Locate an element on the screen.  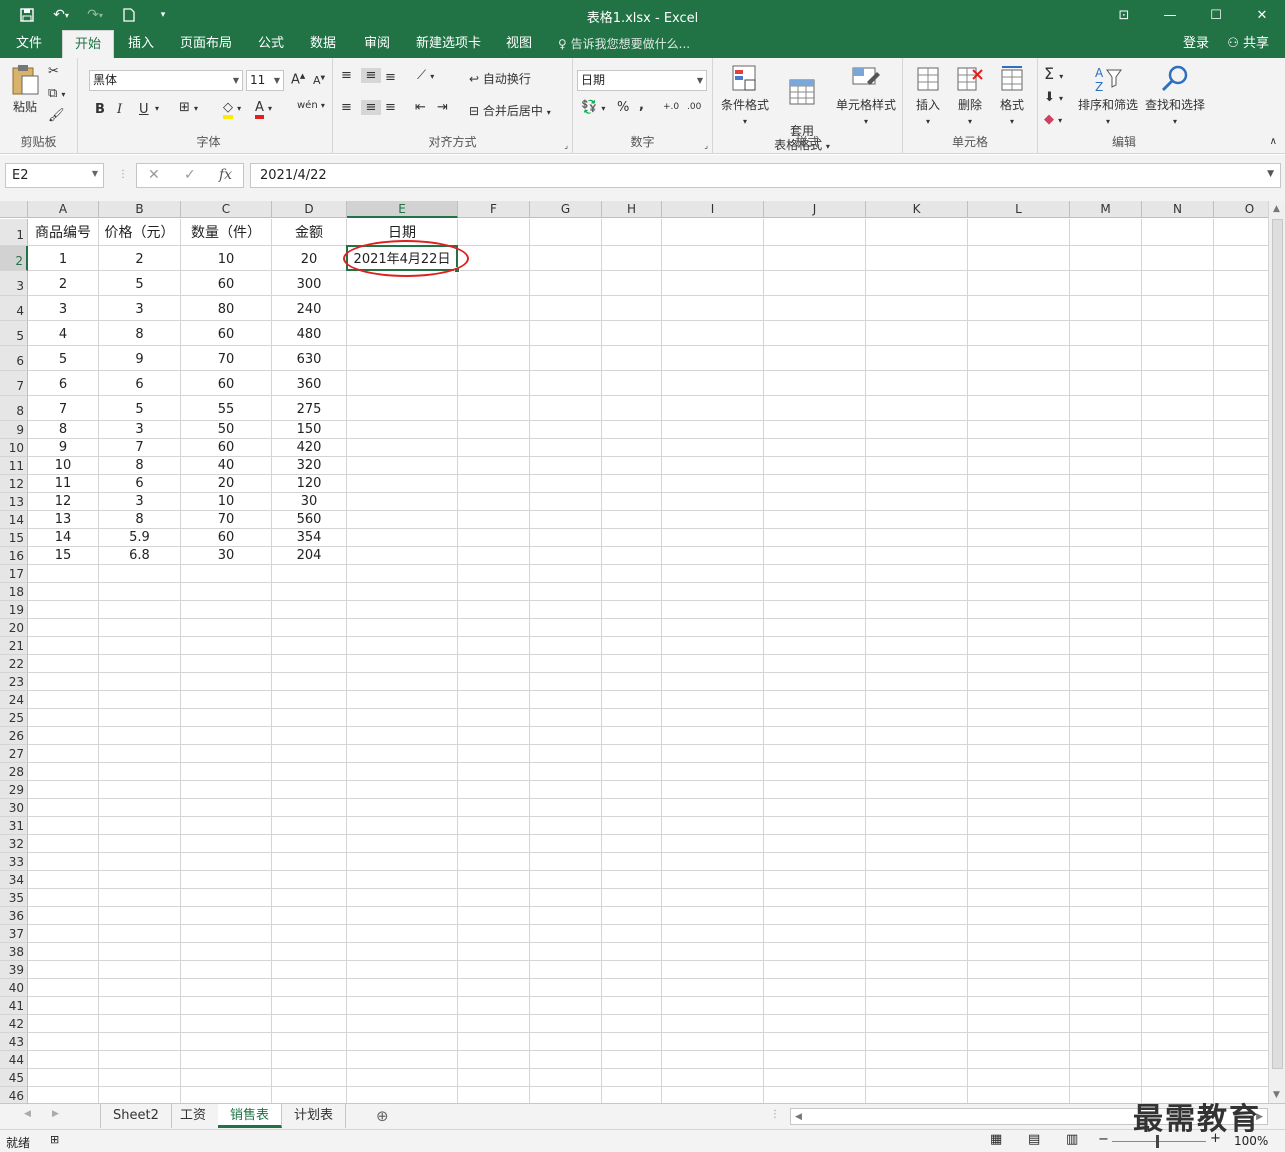
row-header: 10 is located at coordinates (14, 448).